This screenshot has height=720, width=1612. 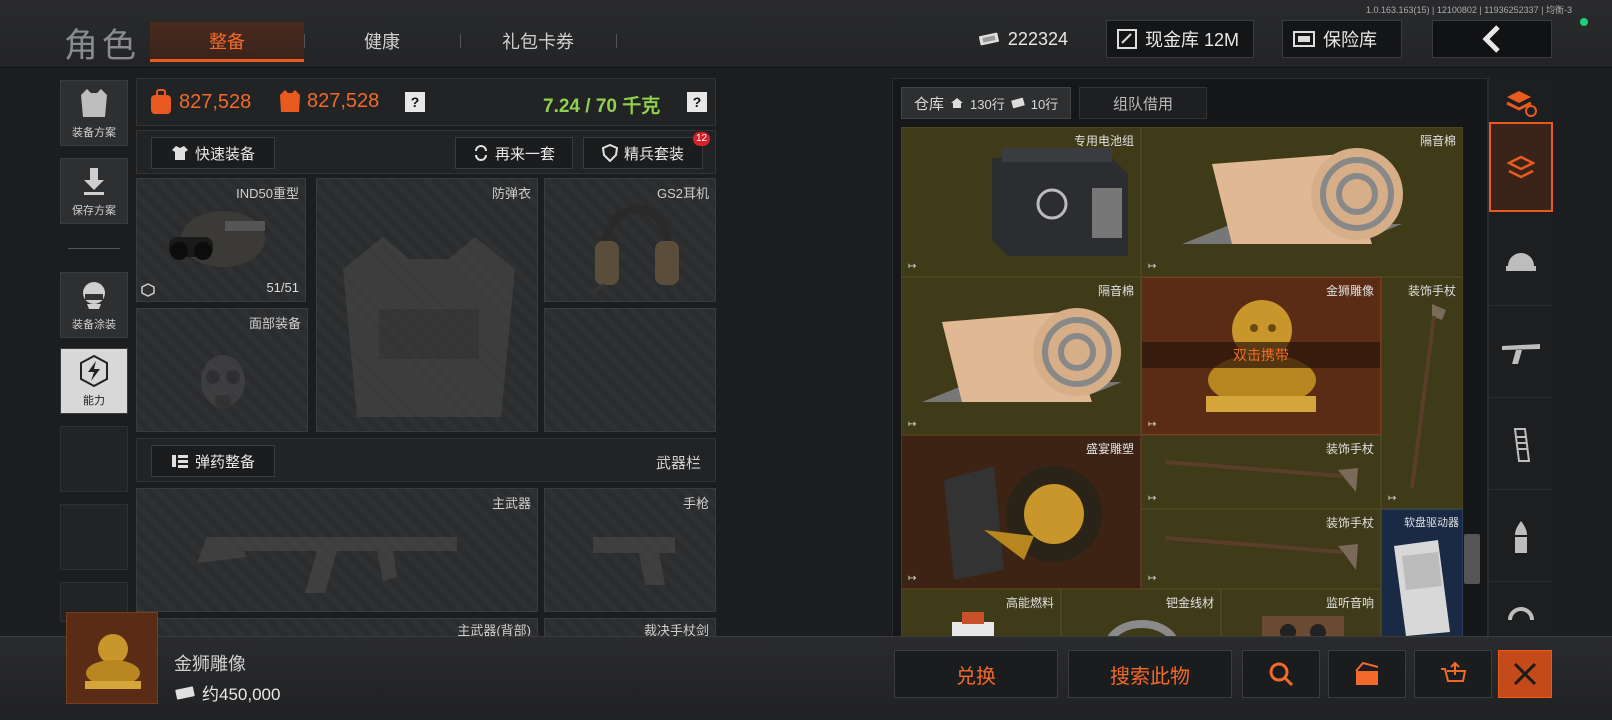 I want to click on item-name: 金狮雕像, so click(x=1349, y=291).